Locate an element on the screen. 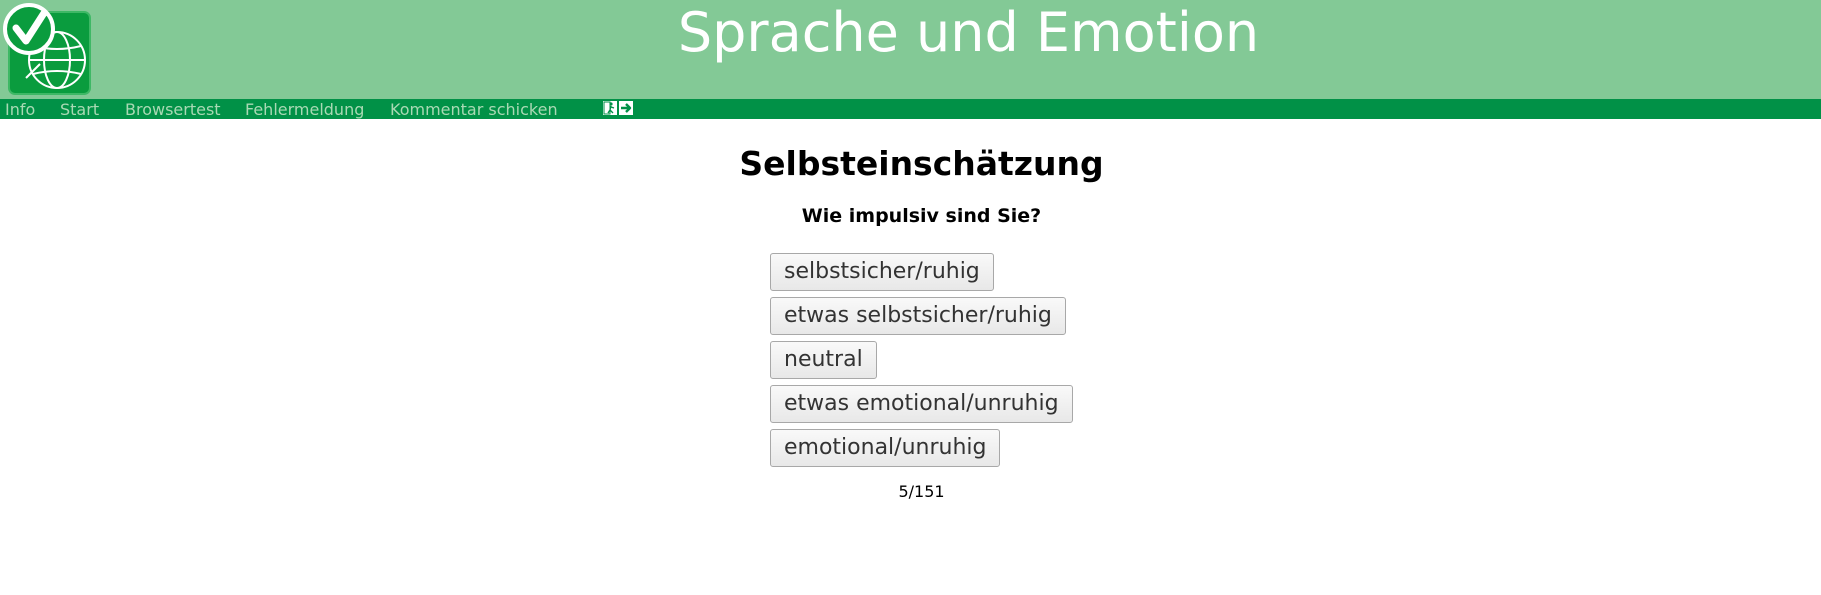  nav-link-start: Start is located at coordinates (79, 109).